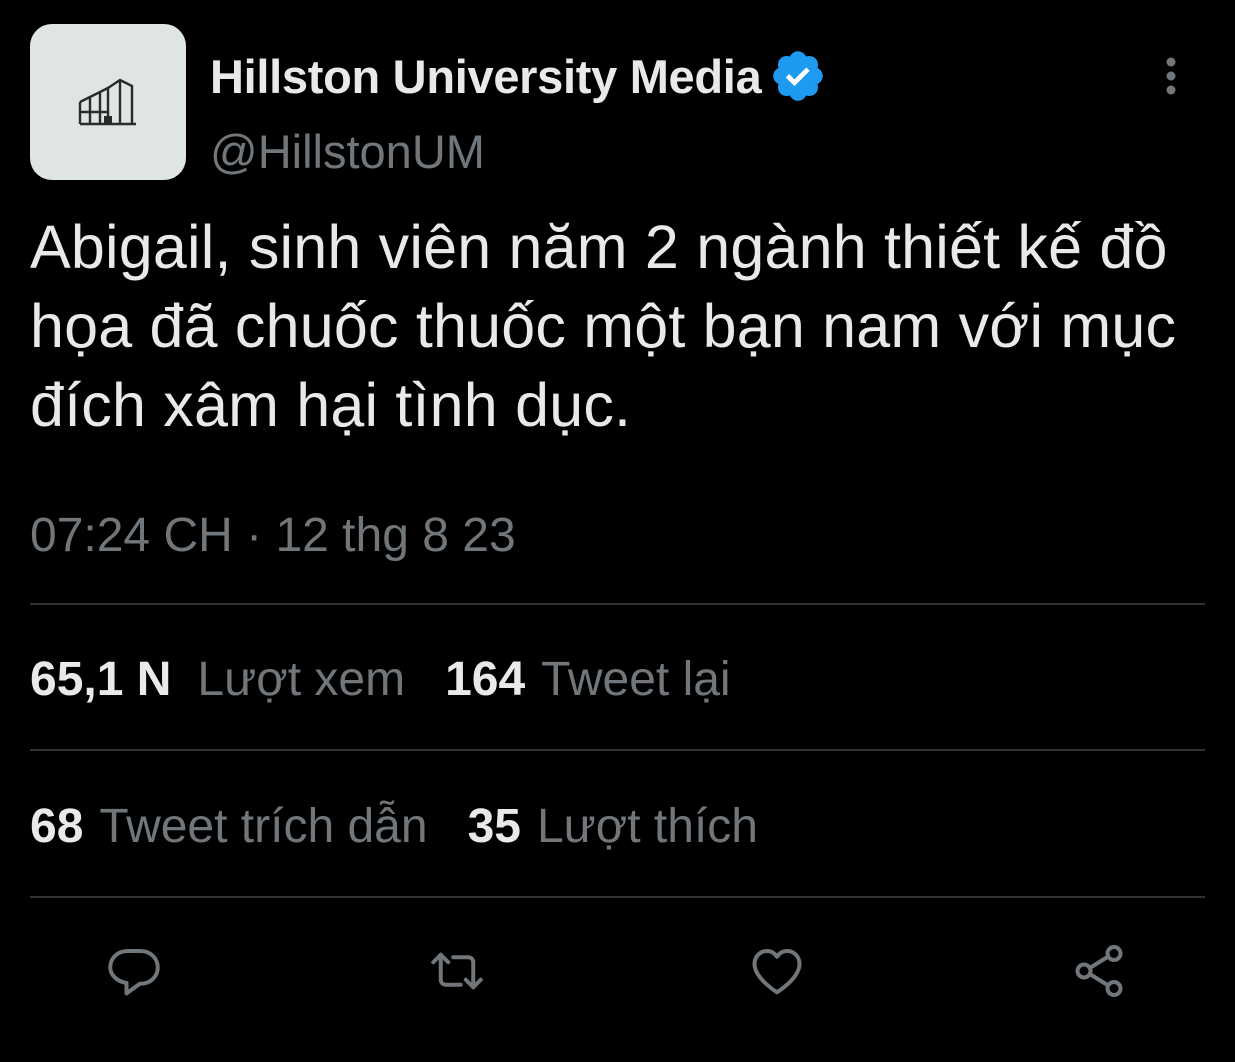 The height and width of the screenshot is (1062, 1235). I want to click on likes-stat: 35 Lượt thích, so click(613, 826).